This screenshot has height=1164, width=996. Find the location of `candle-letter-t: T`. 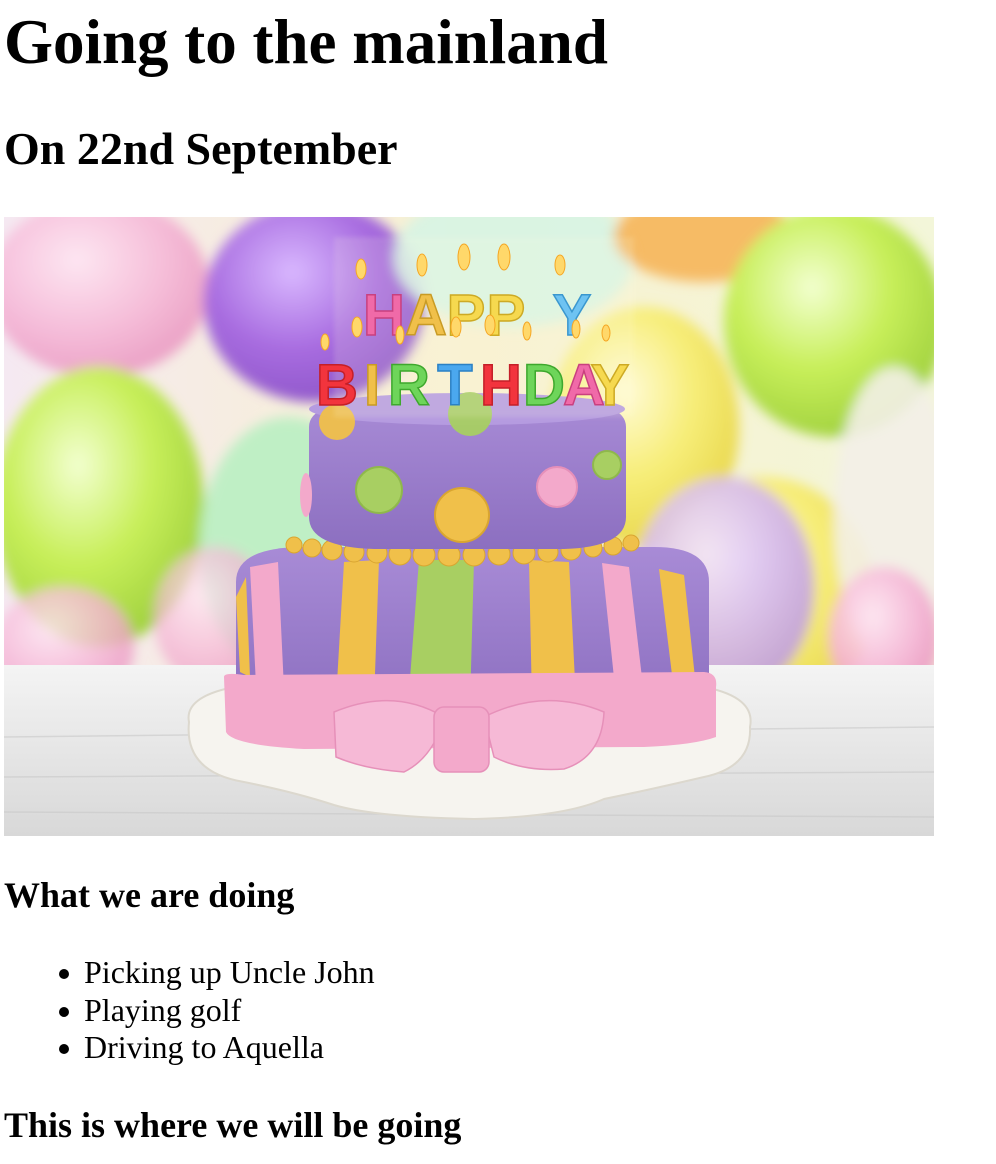

candle-letter-t: T is located at coordinates (454, 385).